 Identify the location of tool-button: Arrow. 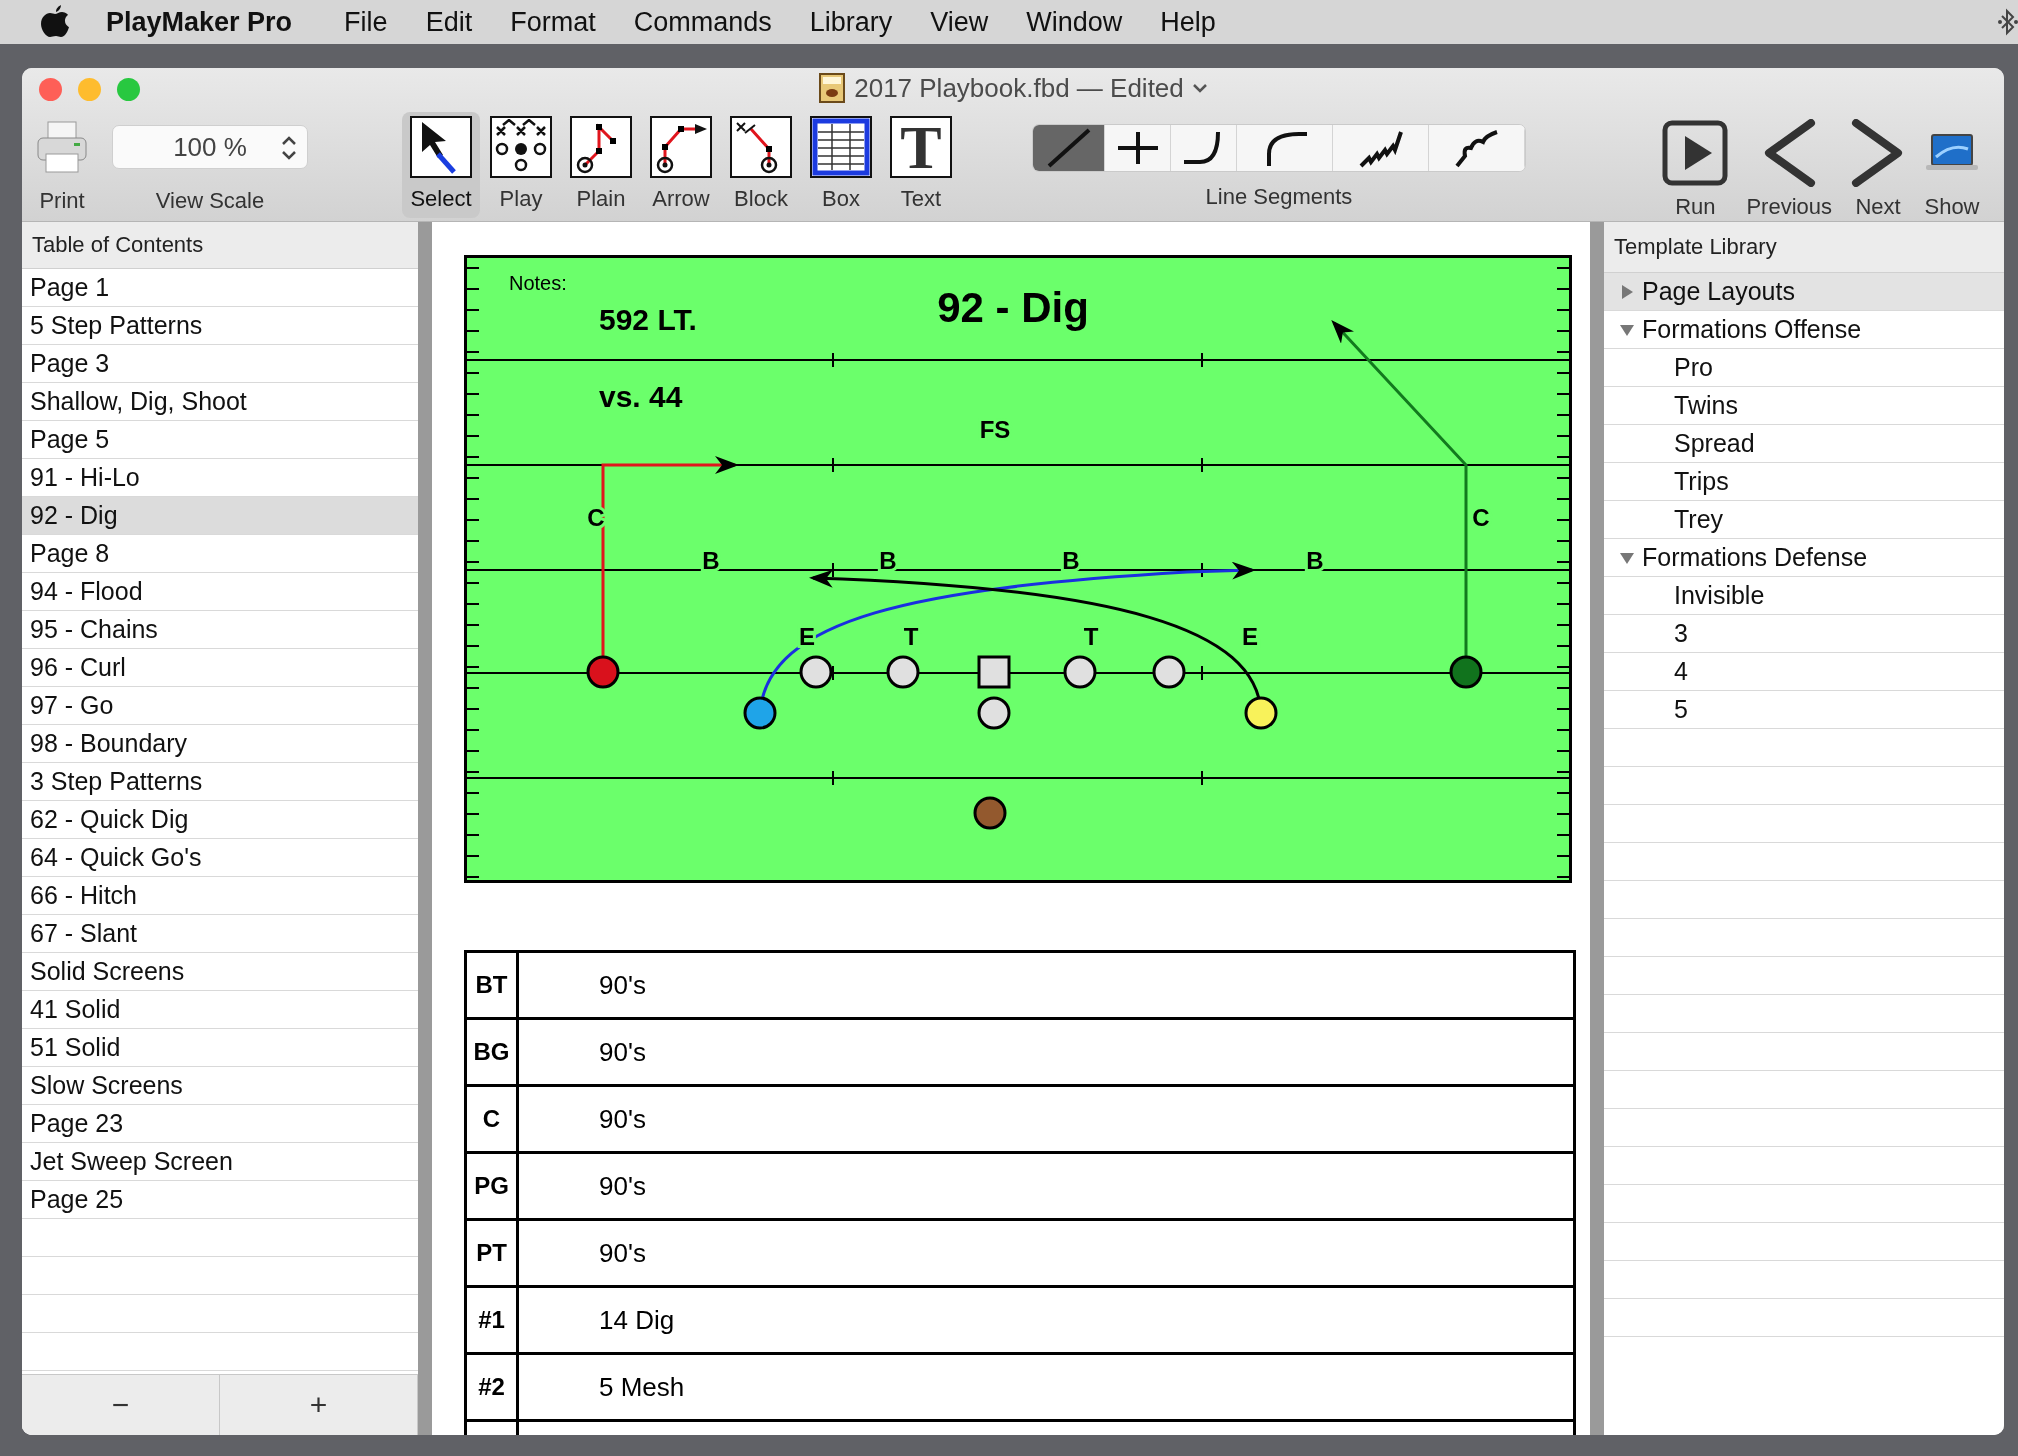
(681, 165).